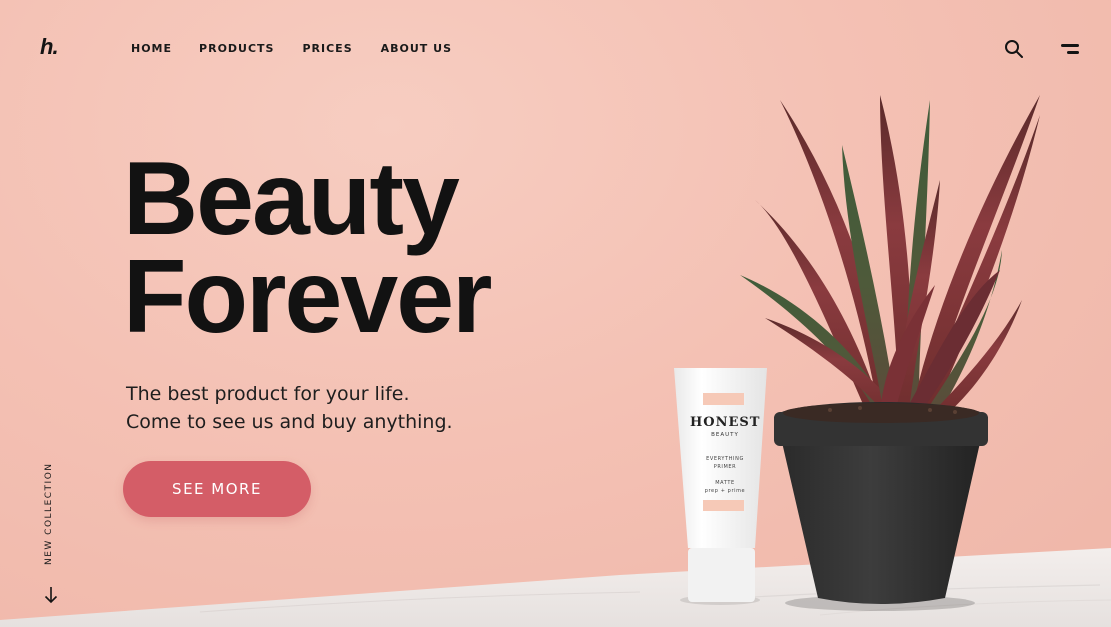  I want to click on hero-title-line-1: Beauty, so click(291, 199).